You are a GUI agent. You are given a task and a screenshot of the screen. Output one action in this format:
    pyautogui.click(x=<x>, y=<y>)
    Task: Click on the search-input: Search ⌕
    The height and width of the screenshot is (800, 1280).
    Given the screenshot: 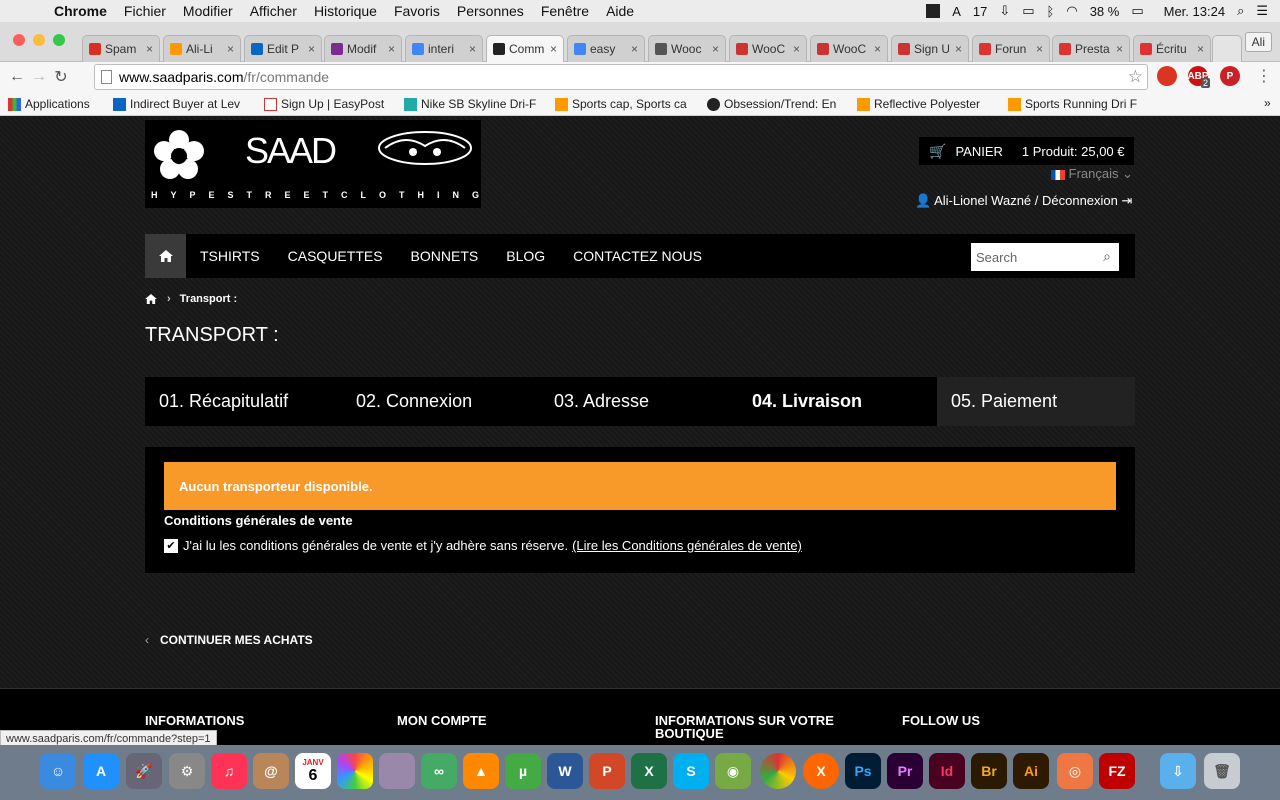 What is the action you would take?
    pyautogui.click(x=1045, y=257)
    